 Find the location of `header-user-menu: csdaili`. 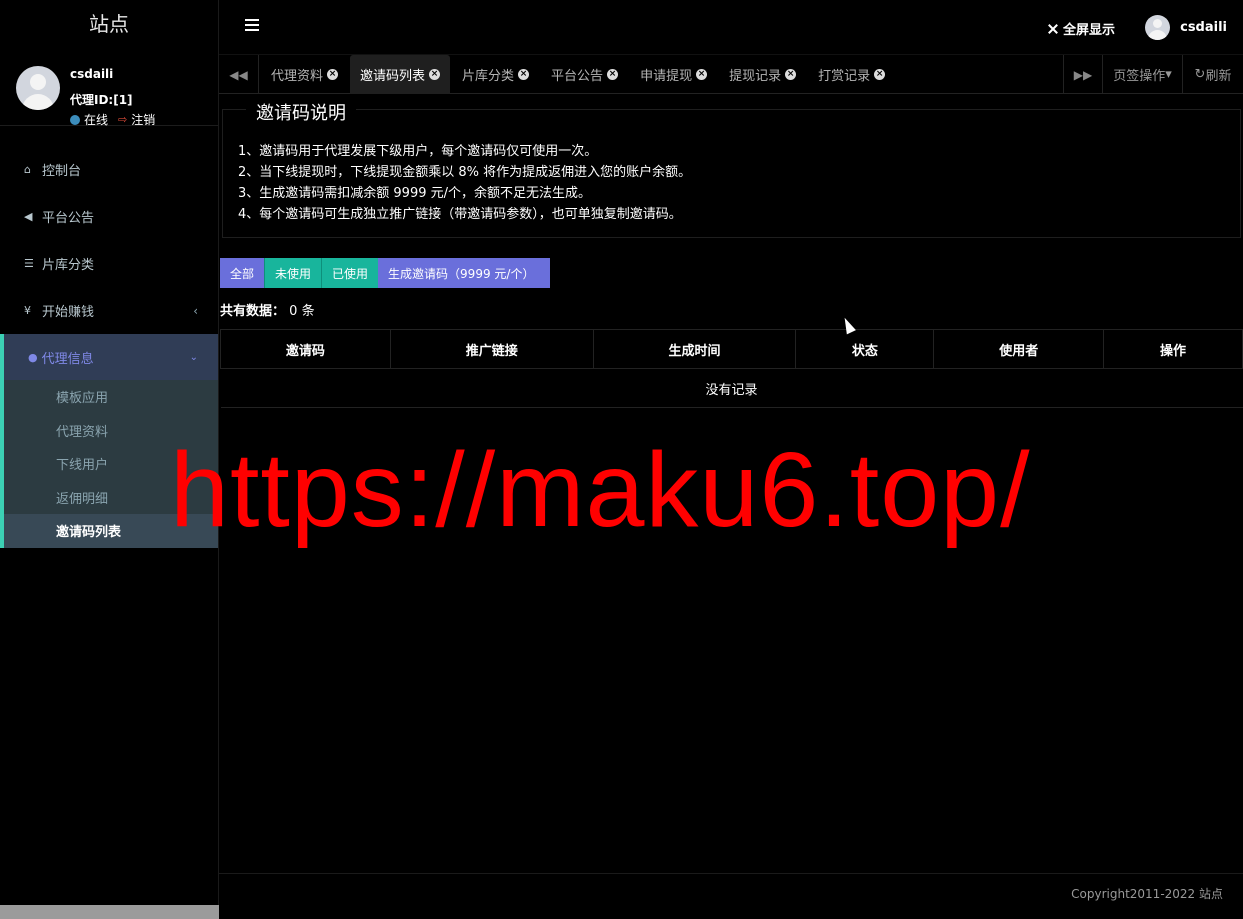

header-user-menu: csdaili is located at coordinates (1186, 27).